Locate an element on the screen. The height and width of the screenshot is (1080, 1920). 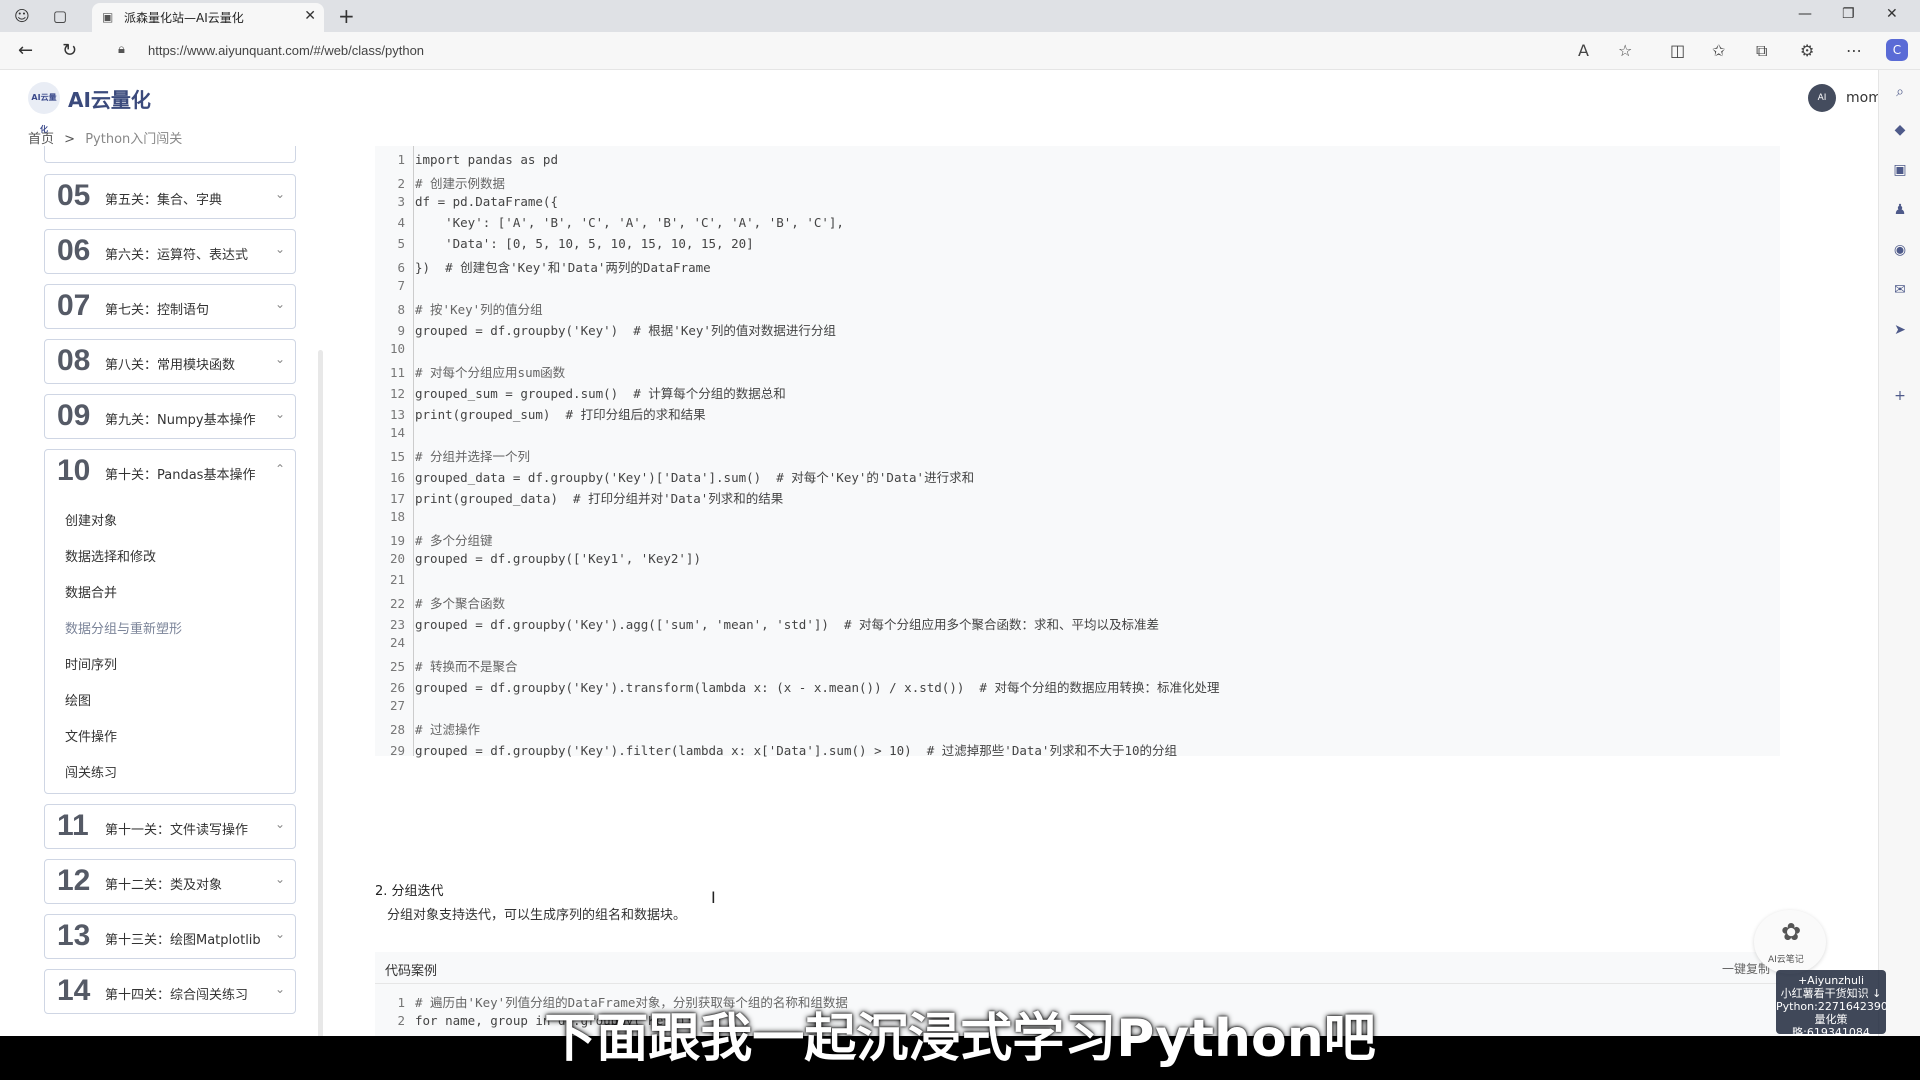
subitem-file-ops: 文件操作 is located at coordinates (91, 735).